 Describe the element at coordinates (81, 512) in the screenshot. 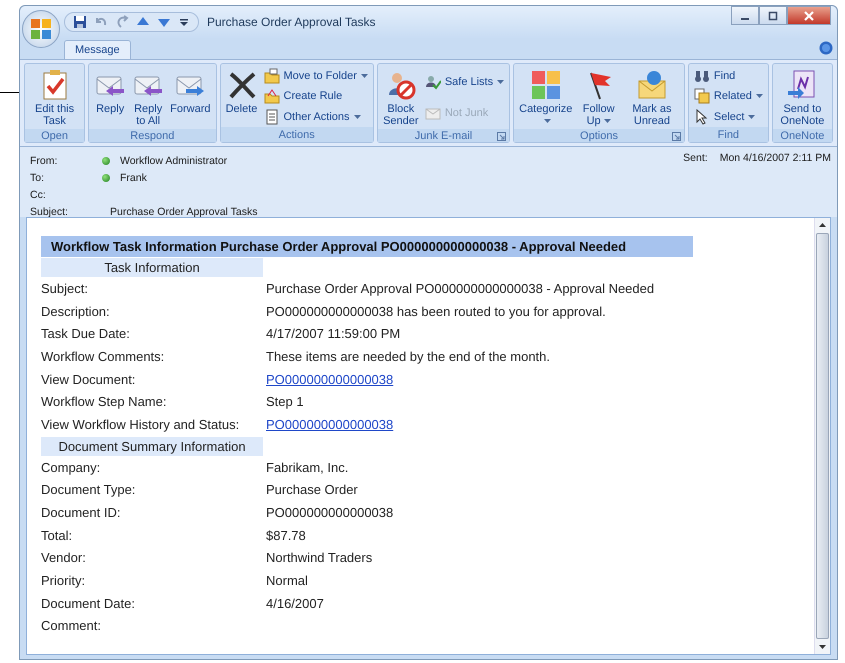

I see `field-label: Document ID:` at that location.